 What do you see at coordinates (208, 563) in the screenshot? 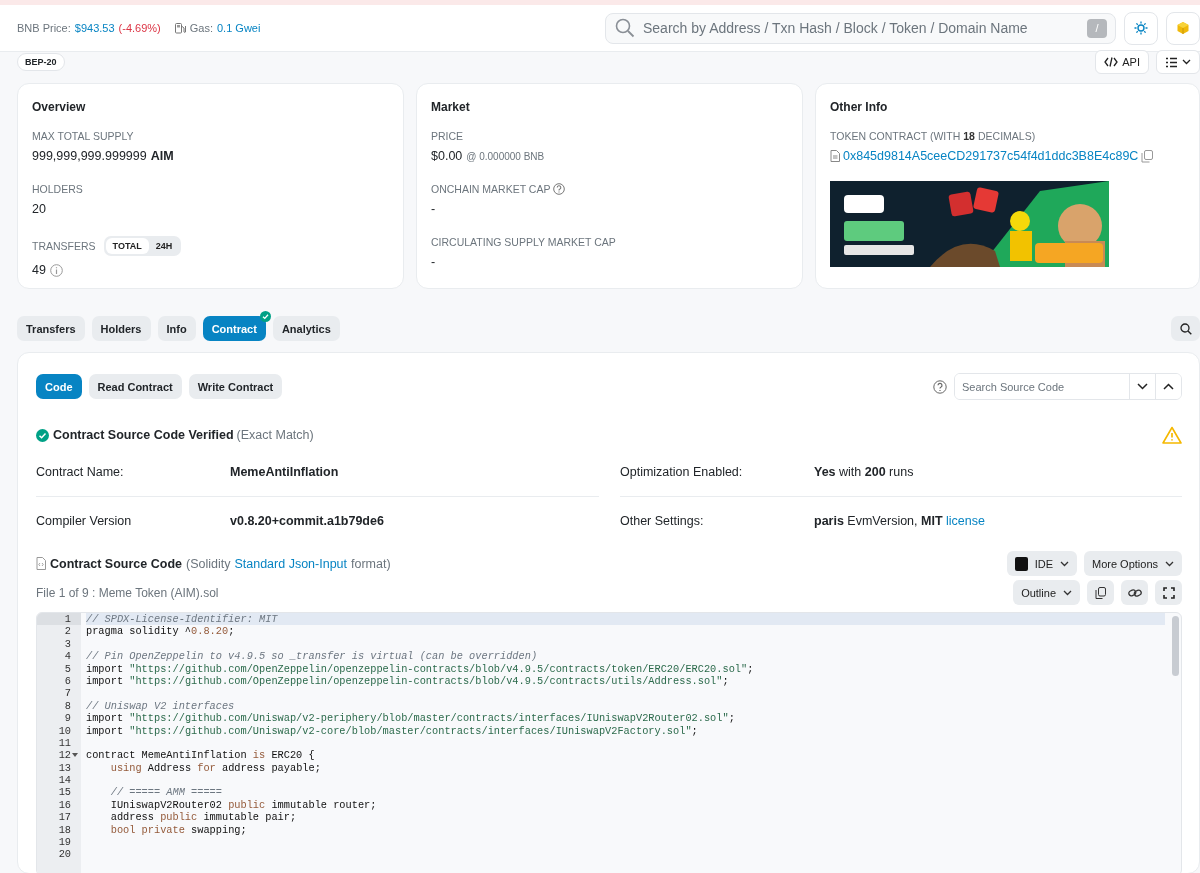
I see `format-note: (Solidity` at bounding box center [208, 563].